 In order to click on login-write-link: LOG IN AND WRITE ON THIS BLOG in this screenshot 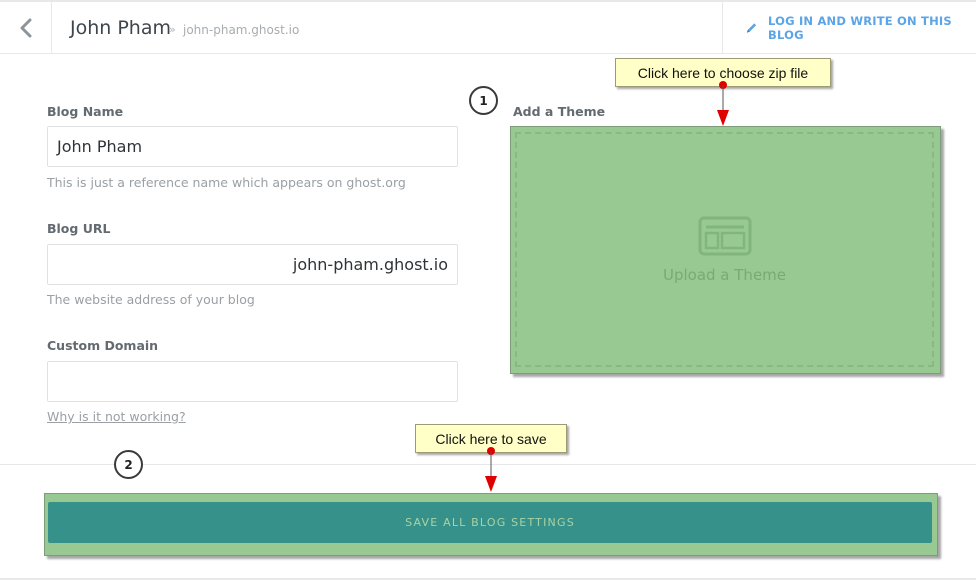, I will do `click(849, 28)`.